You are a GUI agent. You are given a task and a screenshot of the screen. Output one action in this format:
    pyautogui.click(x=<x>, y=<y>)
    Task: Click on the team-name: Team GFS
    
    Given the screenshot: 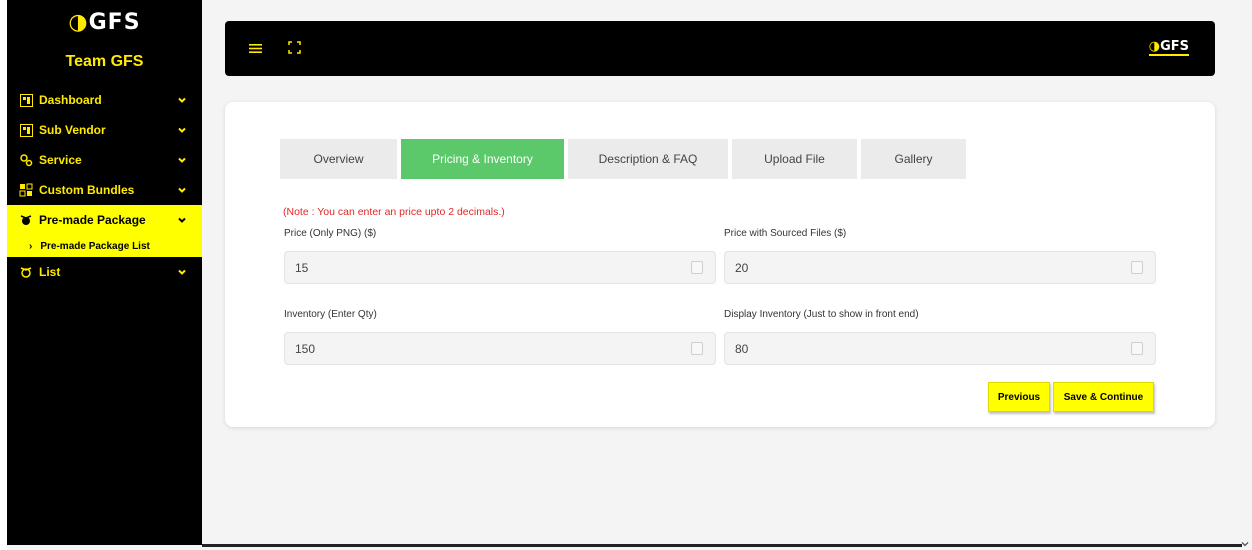 What is the action you would take?
    pyautogui.click(x=104, y=61)
    